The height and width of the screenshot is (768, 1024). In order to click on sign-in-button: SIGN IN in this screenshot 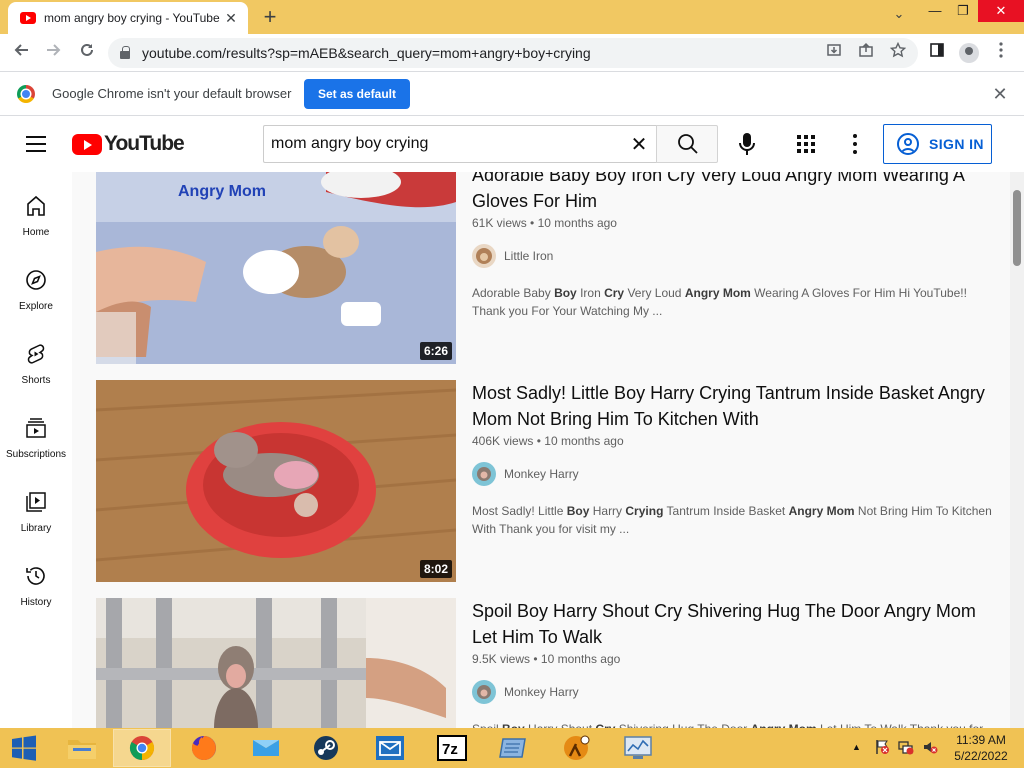, I will do `click(937, 144)`.